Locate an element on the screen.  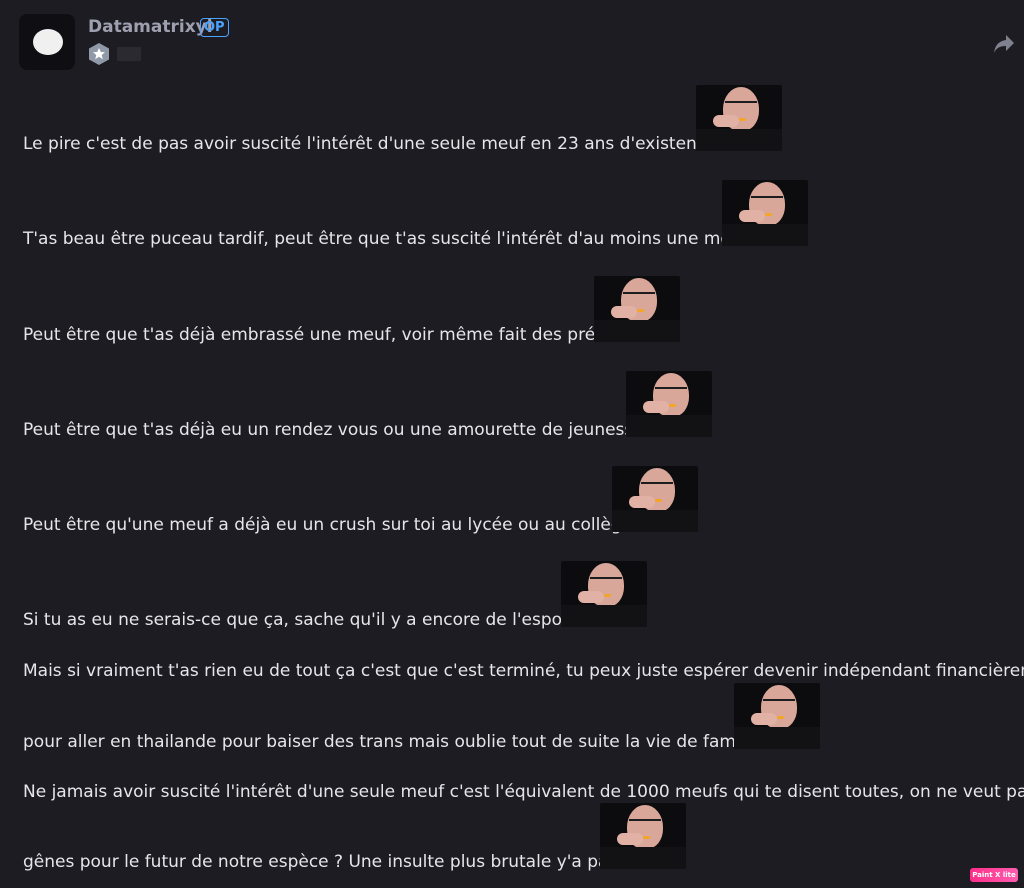
zero-tout-icon is located at coordinates (129, 54).